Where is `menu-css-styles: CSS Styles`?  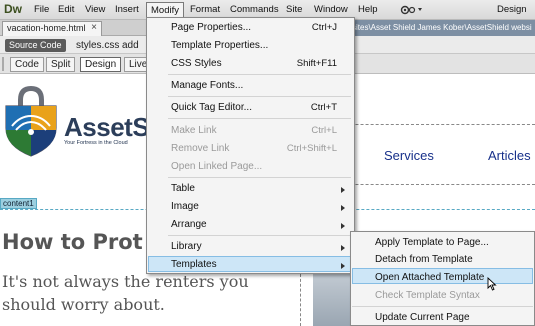 menu-css-styles: CSS Styles is located at coordinates (196, 63).